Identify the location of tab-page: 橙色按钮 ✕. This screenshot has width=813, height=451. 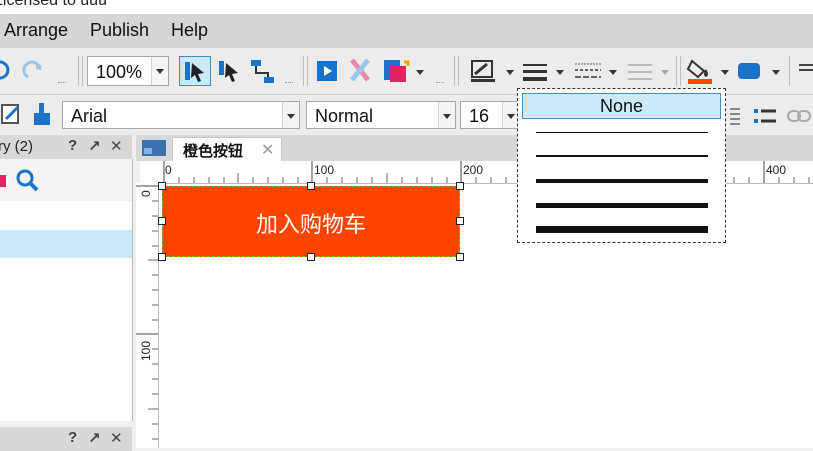
(227, 149).